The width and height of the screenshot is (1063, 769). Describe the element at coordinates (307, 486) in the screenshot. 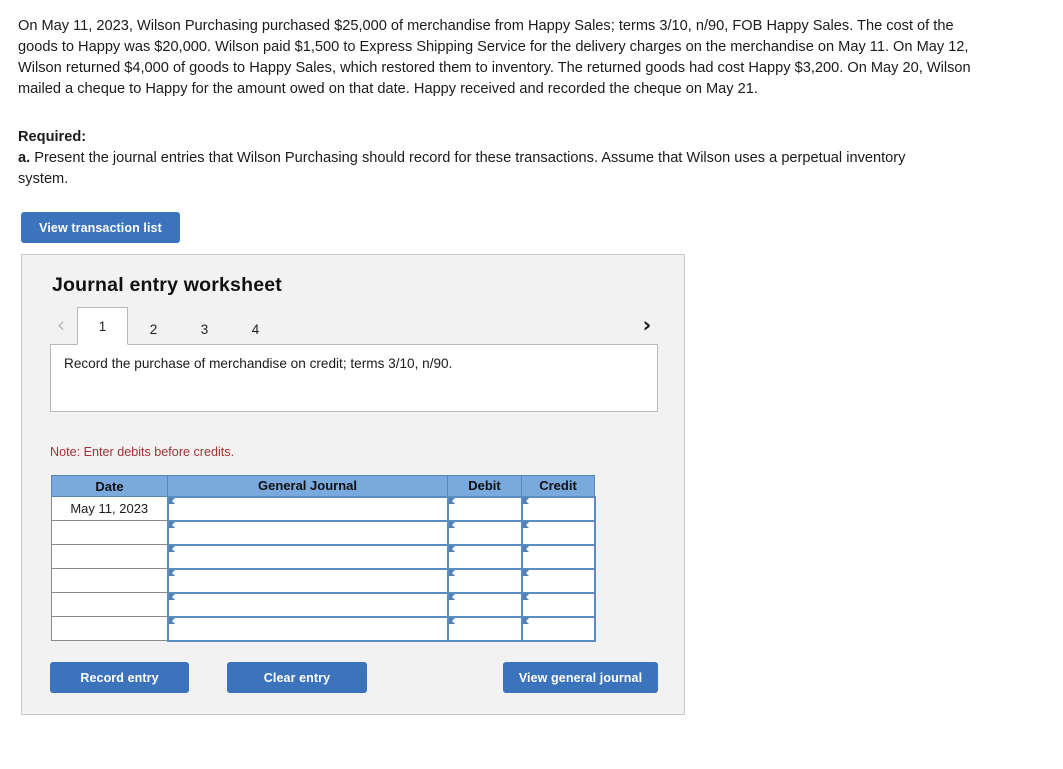

I see `column-header-general-journal: General Journal` at that location.